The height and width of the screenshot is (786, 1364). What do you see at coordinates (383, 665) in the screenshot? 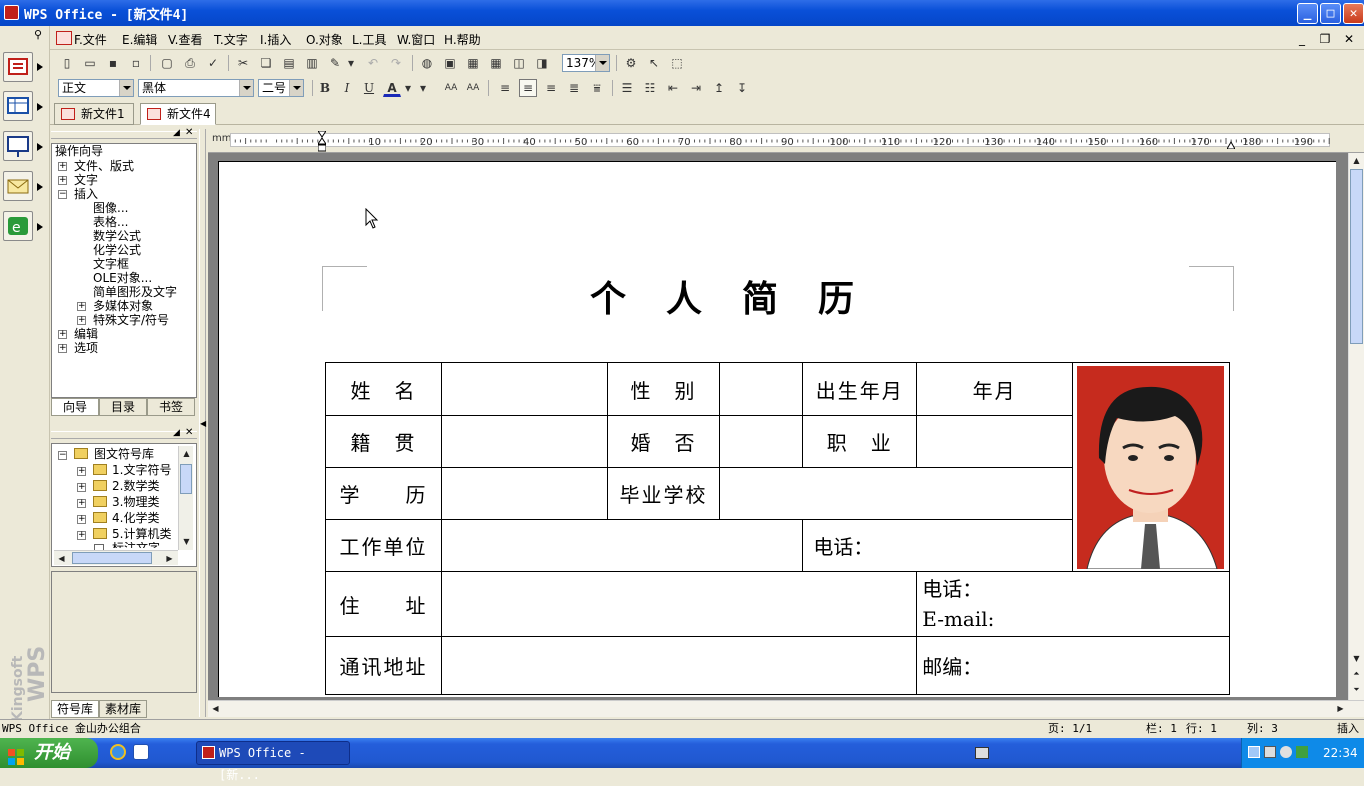
I see `label-mailing-address: 通讯地址` at bounding box center [383, 665].